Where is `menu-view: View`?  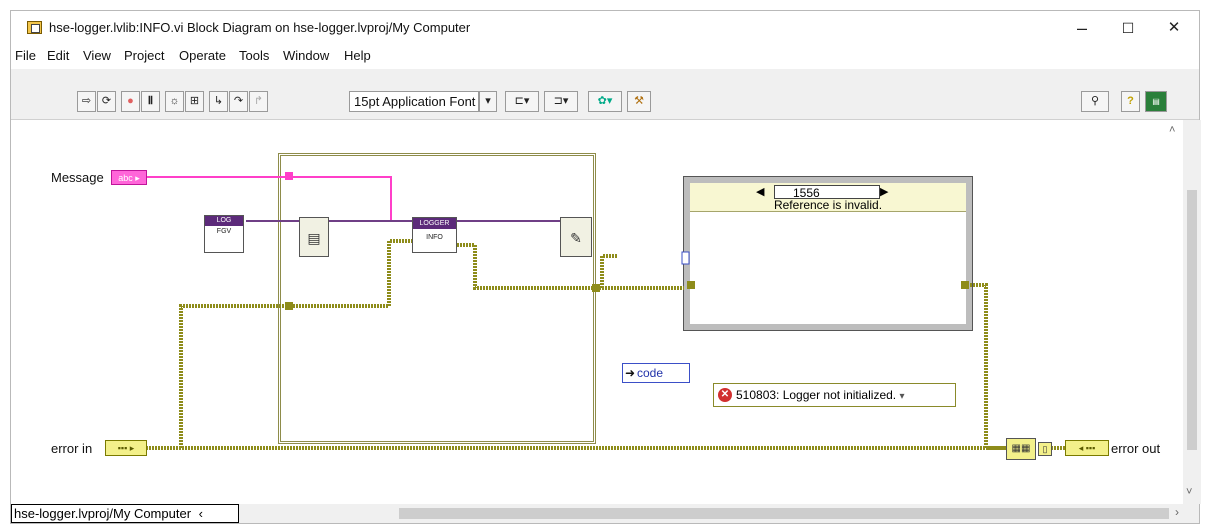 menu-view: View is located at coordinates (97, 55).